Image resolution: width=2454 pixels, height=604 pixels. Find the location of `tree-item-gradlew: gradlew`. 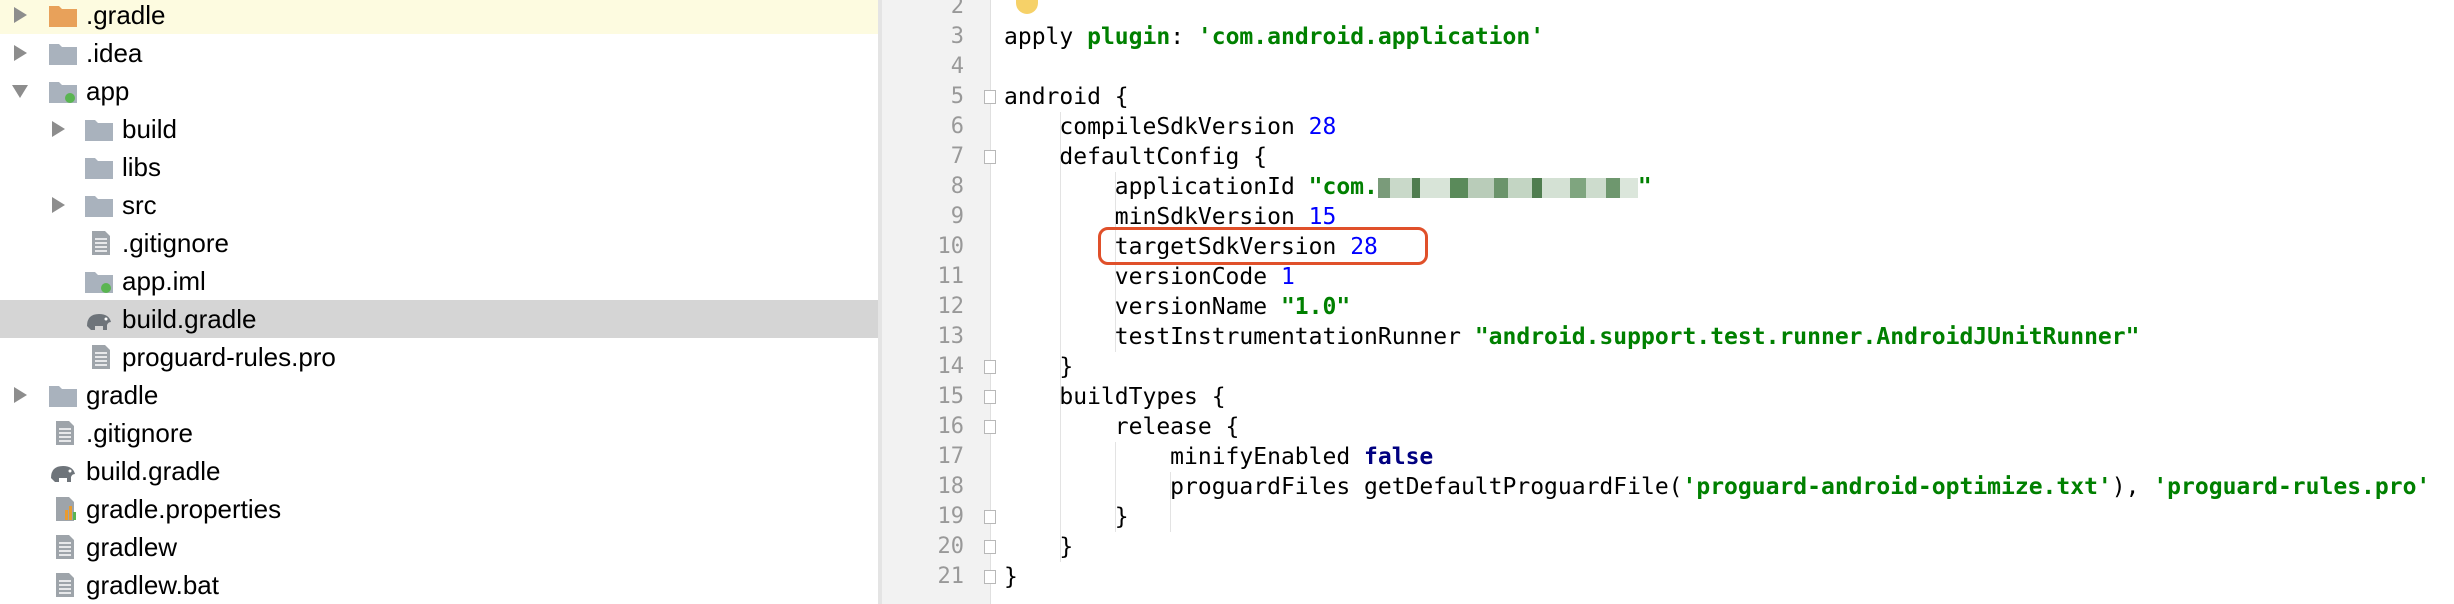

tree-item-gradlew: gradlew is located at coordinates (439, 547).